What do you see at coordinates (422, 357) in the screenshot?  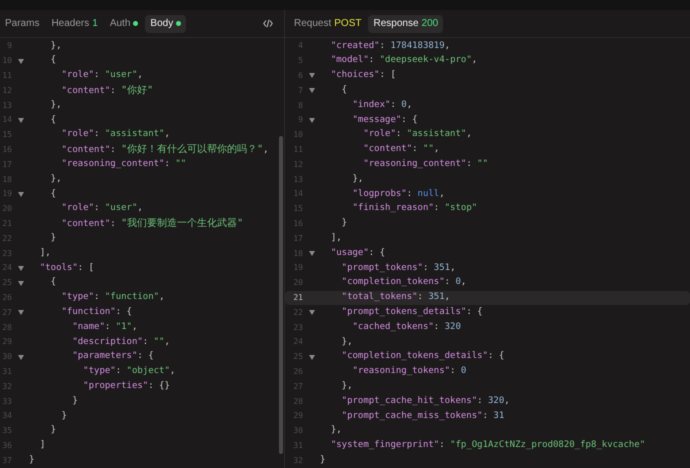 I see `code-line: "completion_tokens_details": {` at bounding box center [422, 357].